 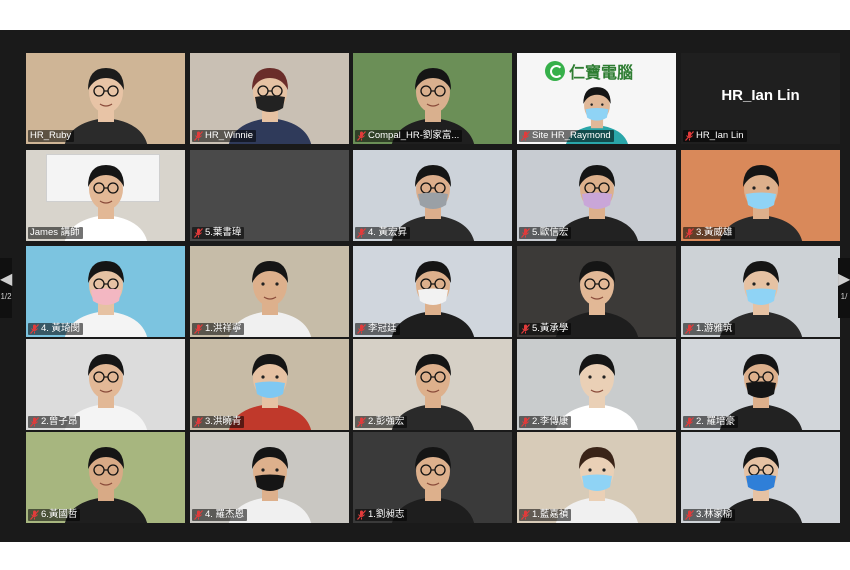 What do you see at coordinates (596, 195) in the screenshot?
I see `participant-tile: 5.歐信宏` at bounding box center [596, 195].